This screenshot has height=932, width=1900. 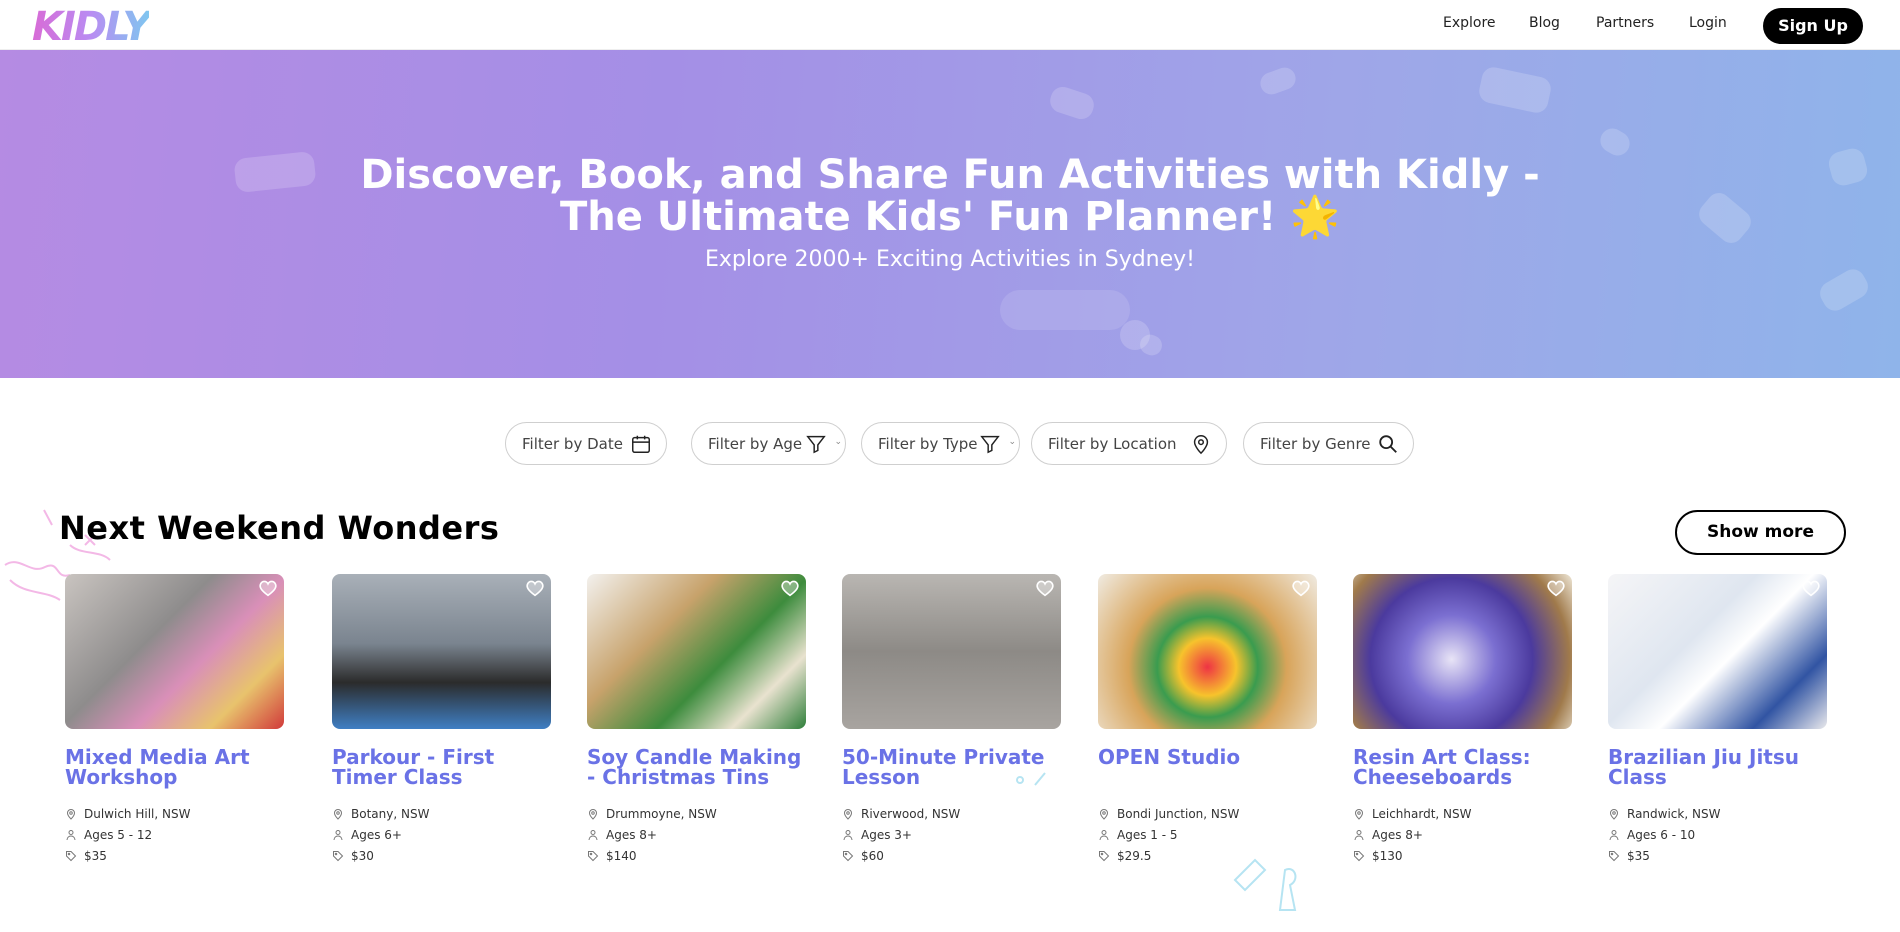 I want to click on doodle-decoration, so click(x=1265, y=884).